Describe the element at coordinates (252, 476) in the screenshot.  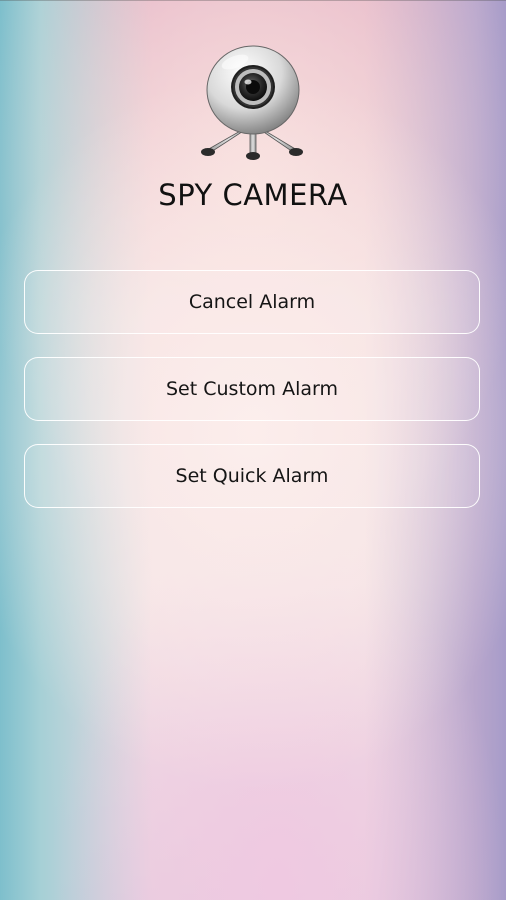
I see `set-quick-alarm-button: Set Quick Alarm` at that location.